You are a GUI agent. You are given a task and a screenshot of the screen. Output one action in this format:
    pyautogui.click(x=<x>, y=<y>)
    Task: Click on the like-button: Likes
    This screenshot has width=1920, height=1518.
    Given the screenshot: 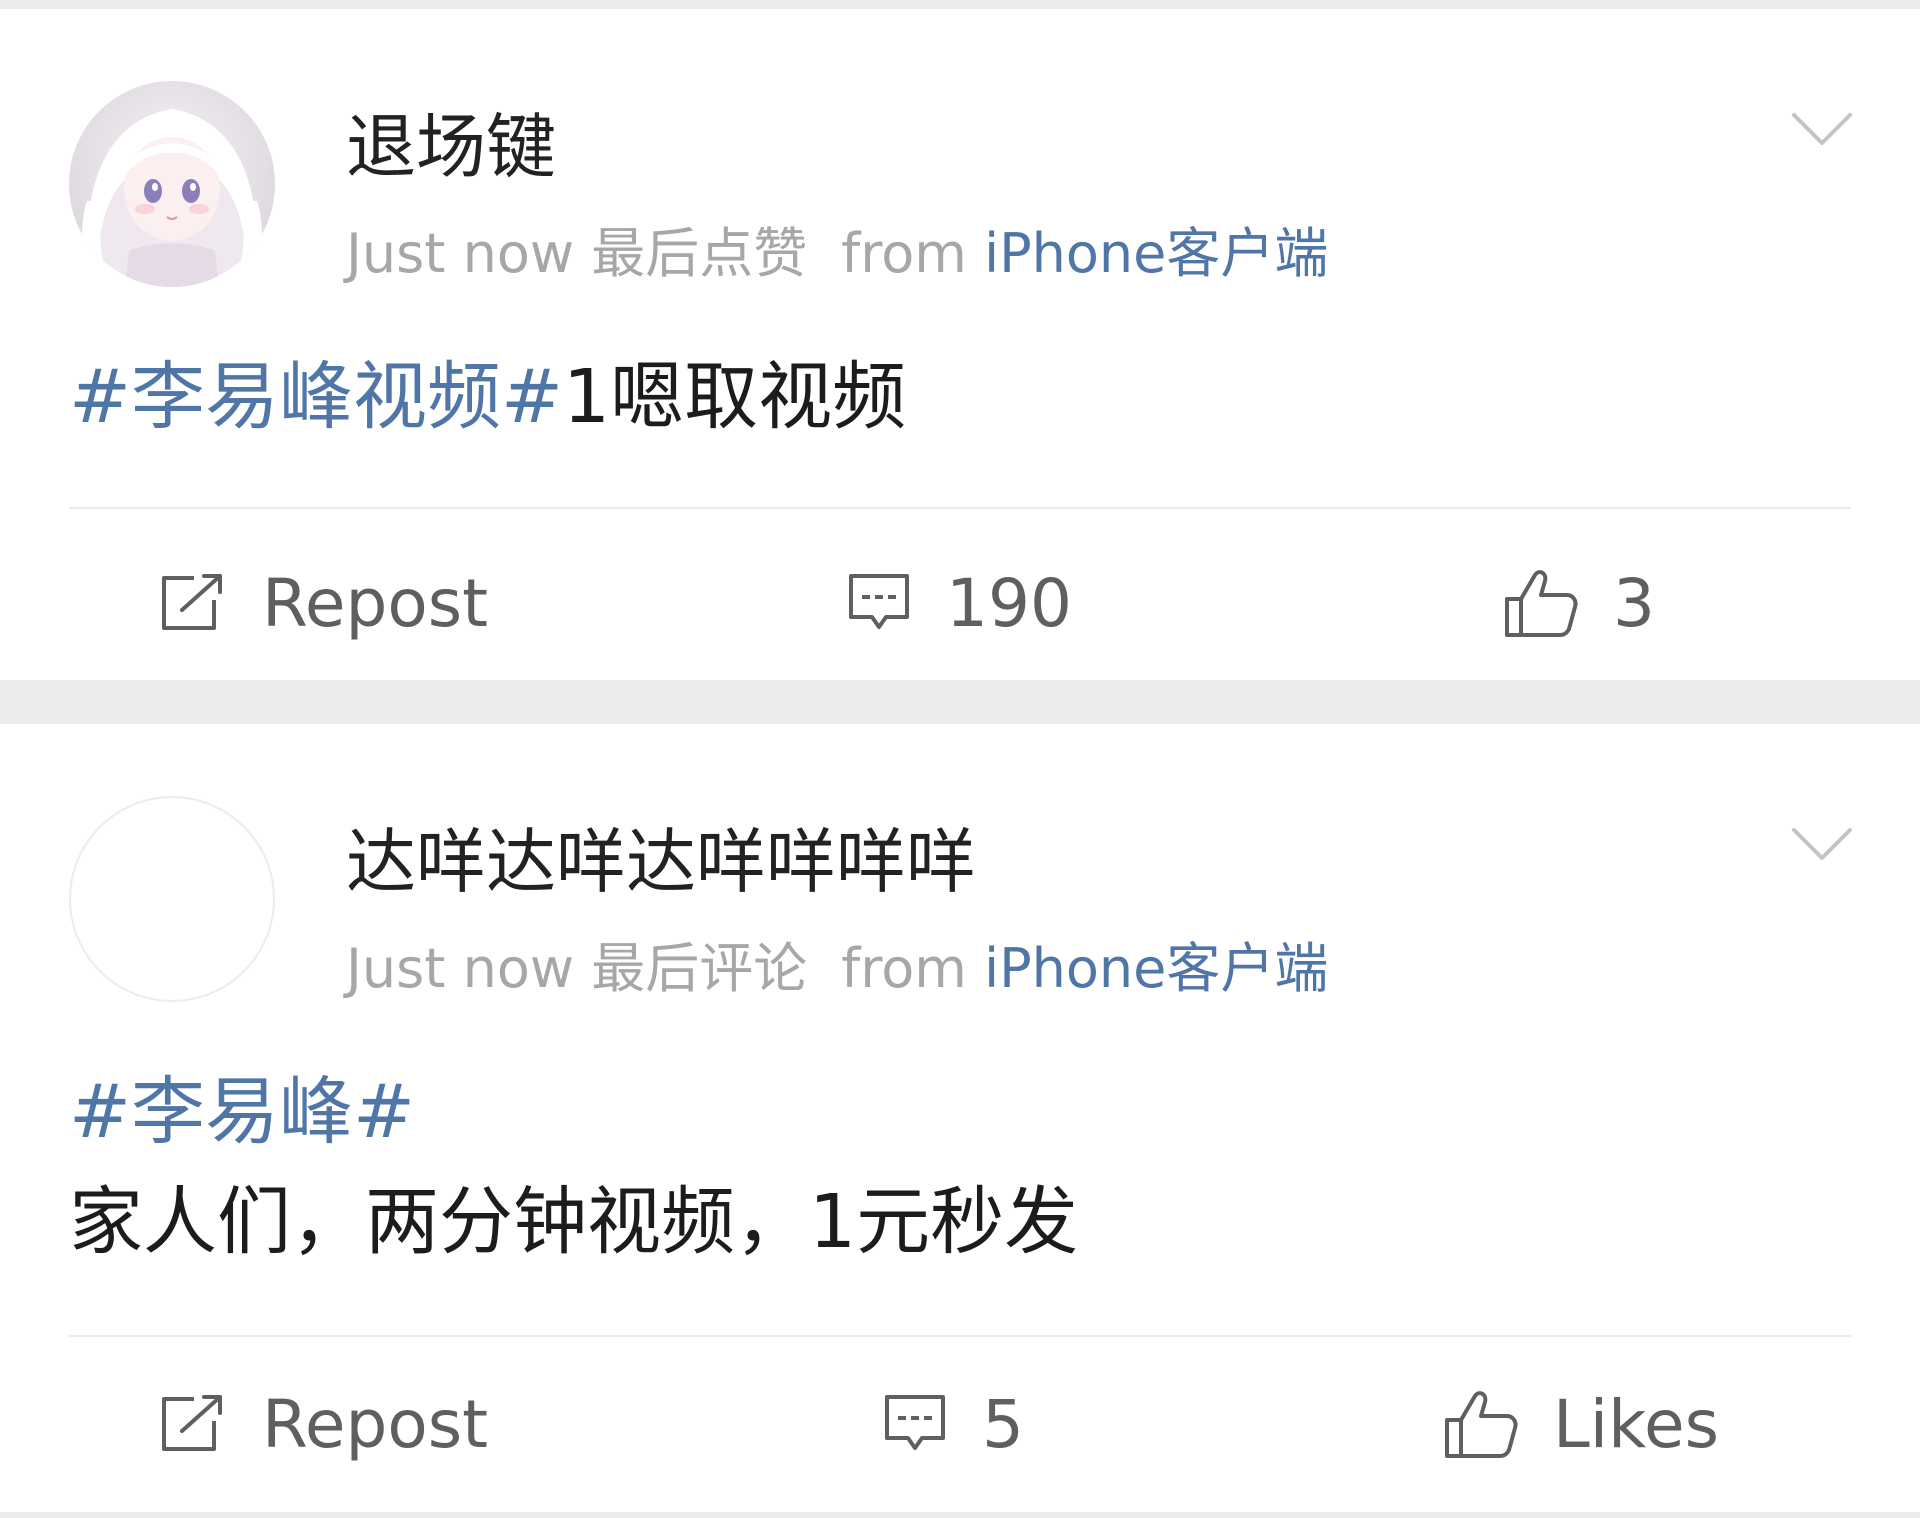 What is the action you would take?
    pyautogui.click(x=1581, y=1424)
    